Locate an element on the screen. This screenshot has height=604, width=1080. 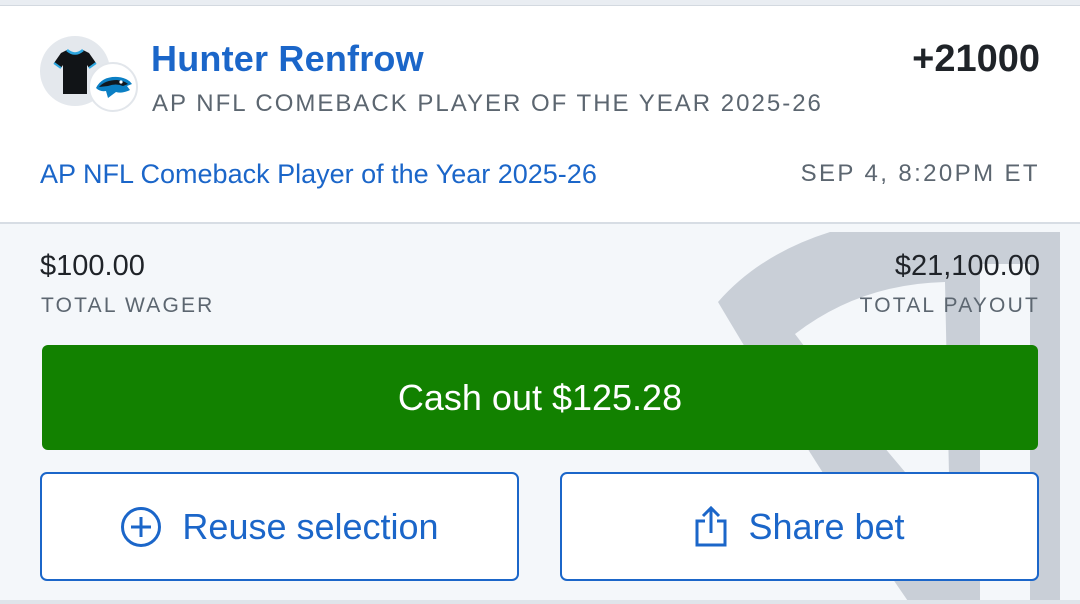
total-wager-amount: $100.00 is located at coordinates (92, 266).